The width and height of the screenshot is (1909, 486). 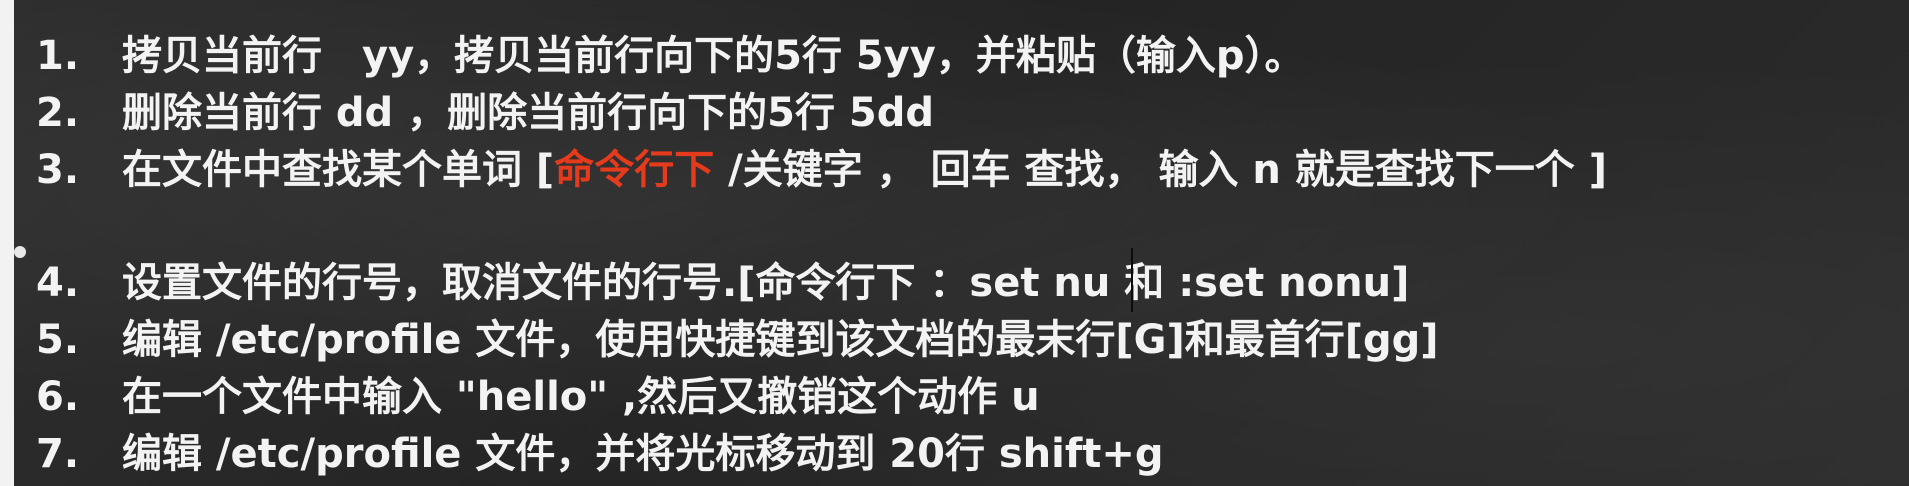 I want to click on item-number: 5., so click(x=58, y=340).